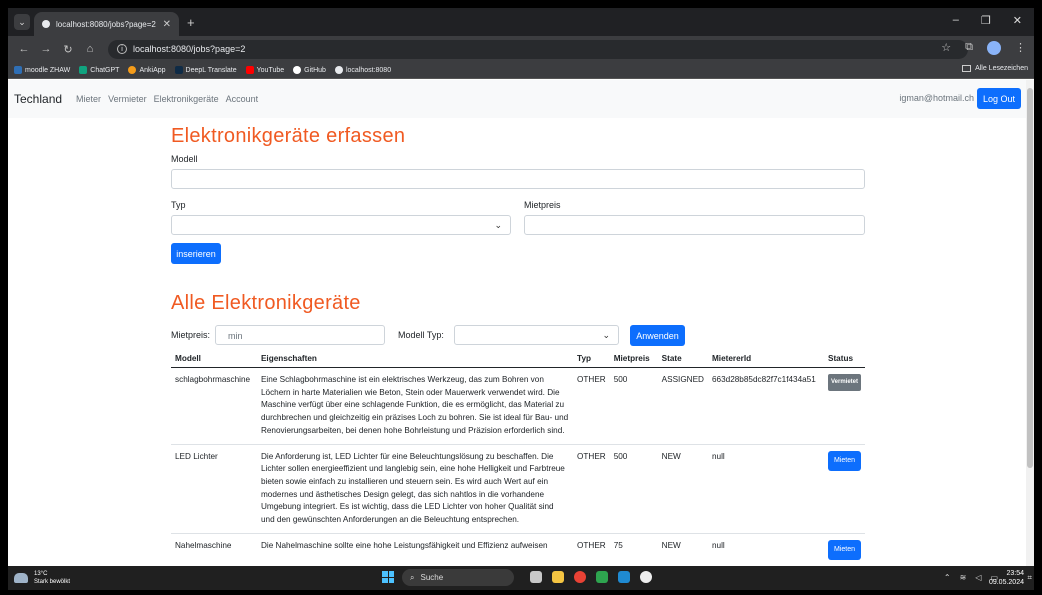  Describe the element at coordinates (521, 22) in the screenshot. I see `tab-strip: ⌄ localhost:8080/jobs?page=2 ✕ + – ❐ ✕` at that location.